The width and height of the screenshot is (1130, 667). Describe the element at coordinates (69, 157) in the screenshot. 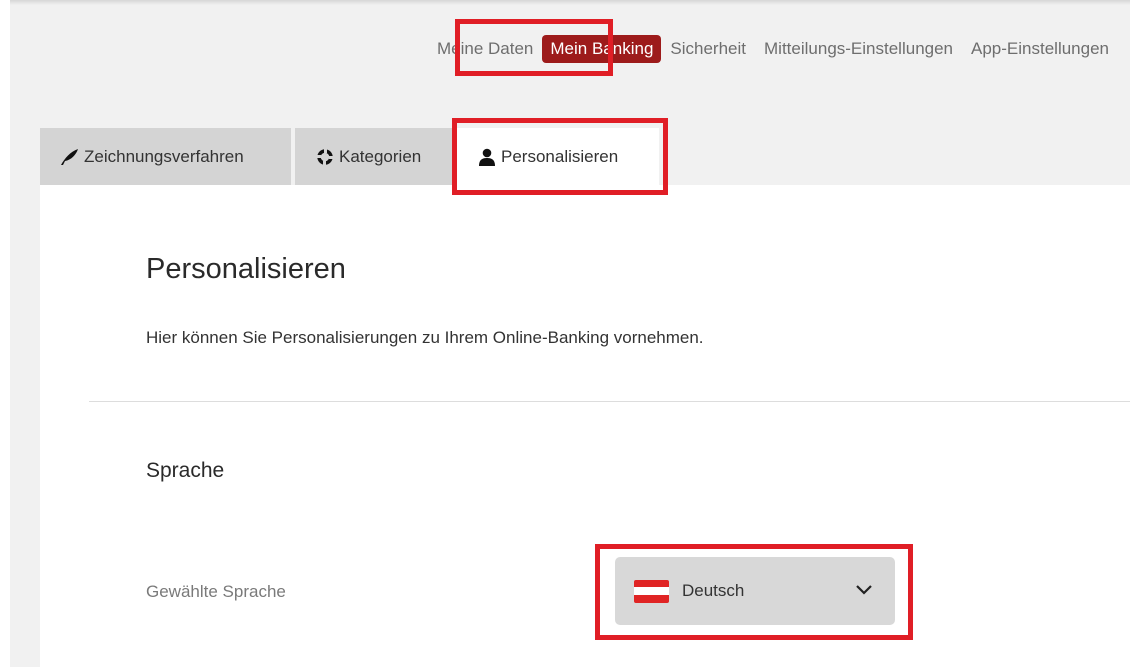

I see `feather-icon` at that location.